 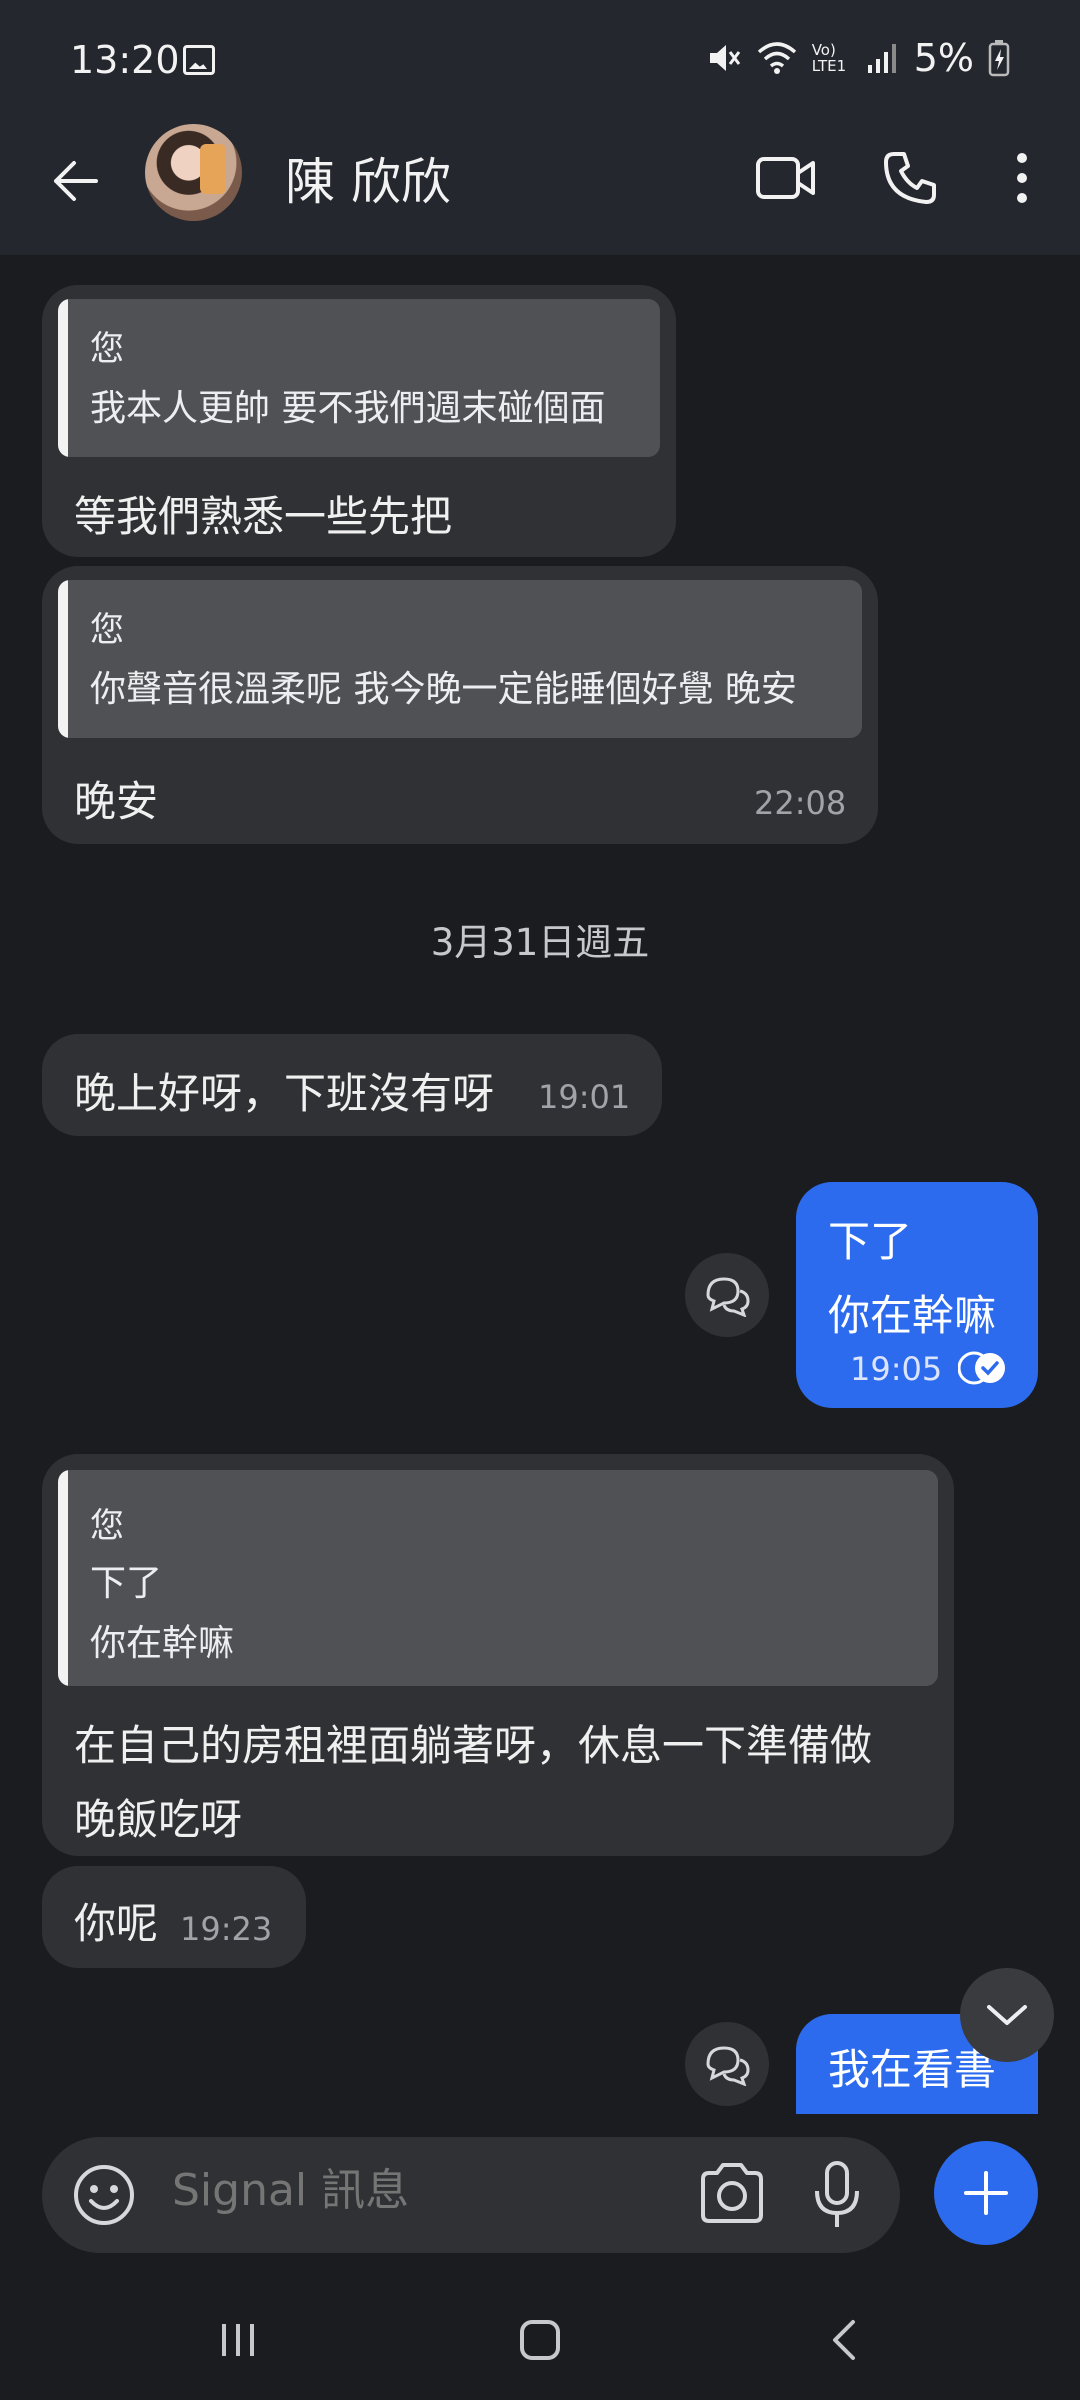 I want to click on avatar, so click(x=193, y=172).